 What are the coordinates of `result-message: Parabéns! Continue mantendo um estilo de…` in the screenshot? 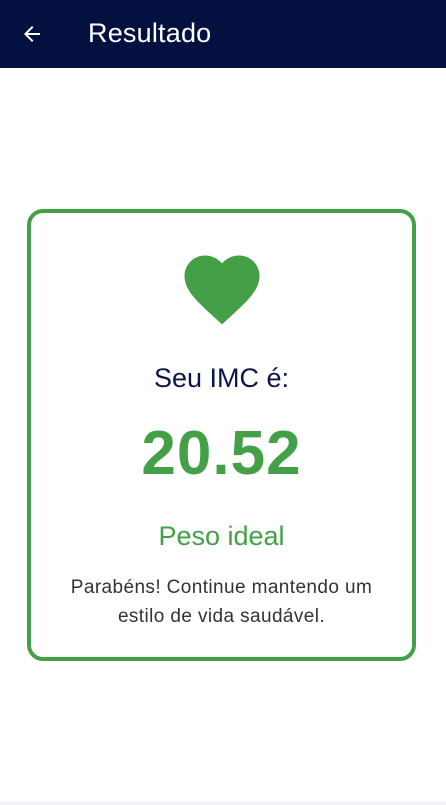 It's located at (221, 602).